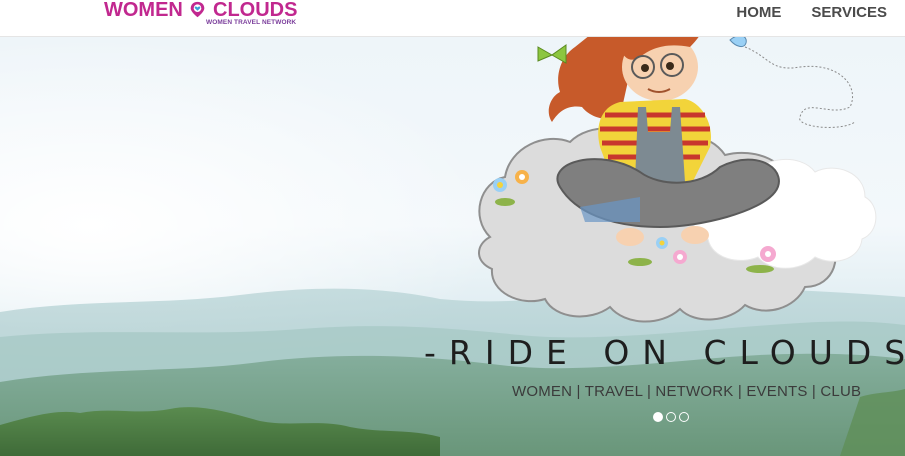  Describe the element at coordinates (251, 22) in the screenshot. I see `logo-subtitle: WOMEN TRAVEL NETWORK` at that location.